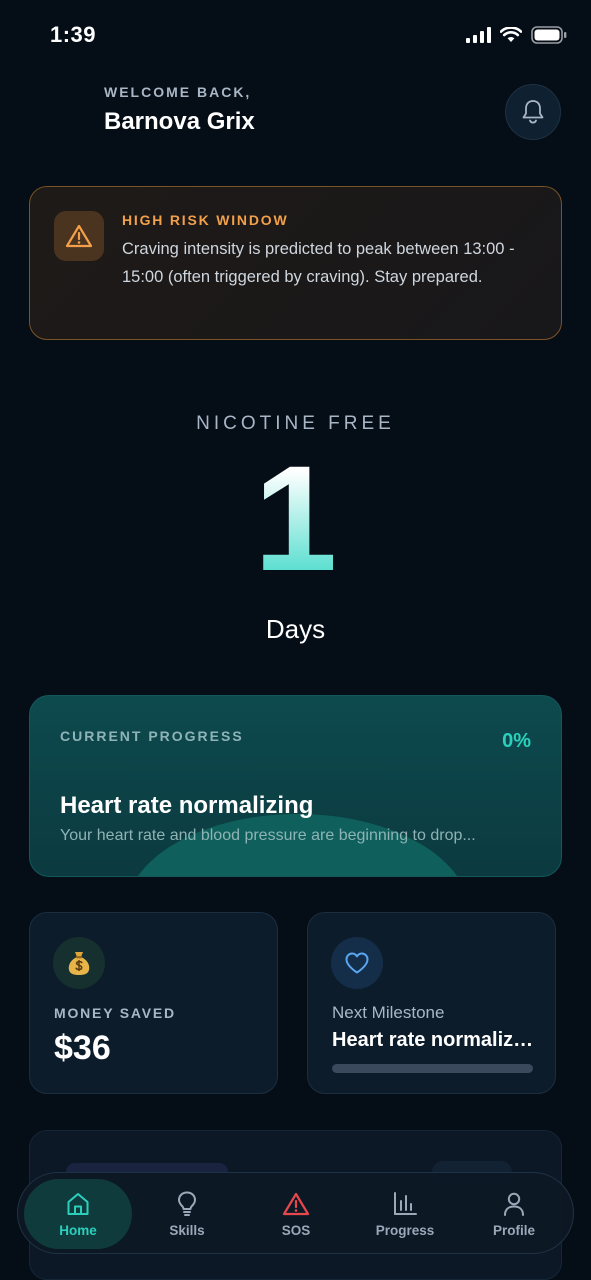  What do you see at coordinates (295, 36) in the screenshot?
I see `status-bar: 1:39` at bounding box center [295, 36].